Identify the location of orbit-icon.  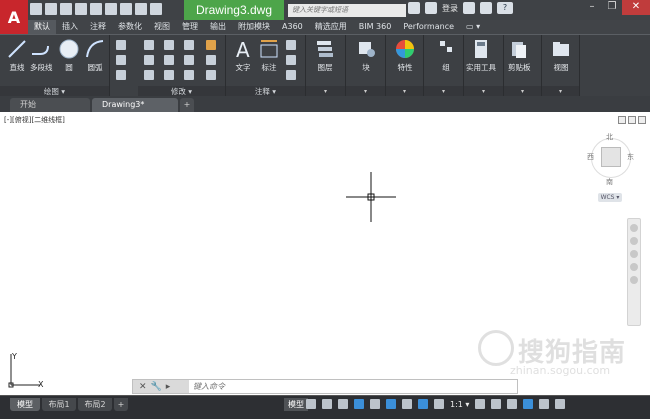
(634, 267).